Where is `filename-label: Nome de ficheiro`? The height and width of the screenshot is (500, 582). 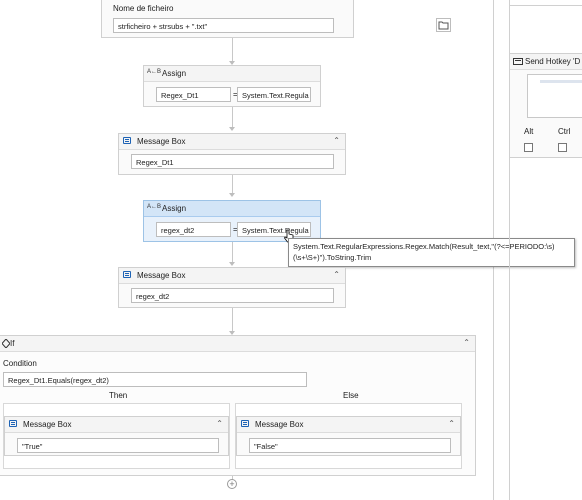 filename-label: Nome de ficheiro is located at coordinates (143, 8).